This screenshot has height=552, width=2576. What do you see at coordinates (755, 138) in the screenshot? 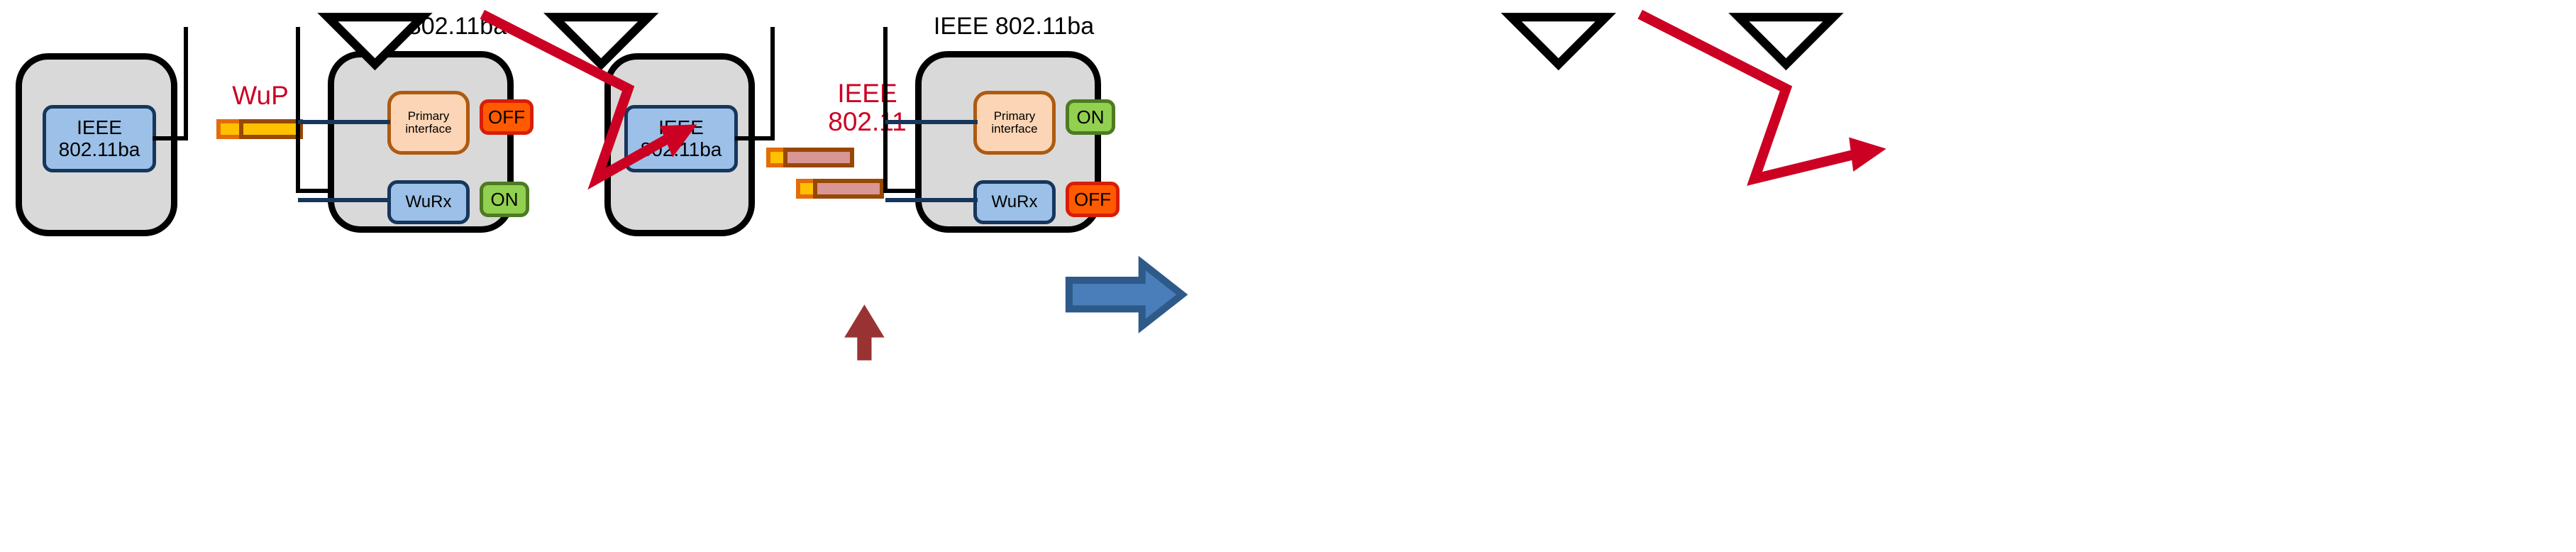
I see `scene2-tx-feed-wire-h` at bounding box center [755, 138].